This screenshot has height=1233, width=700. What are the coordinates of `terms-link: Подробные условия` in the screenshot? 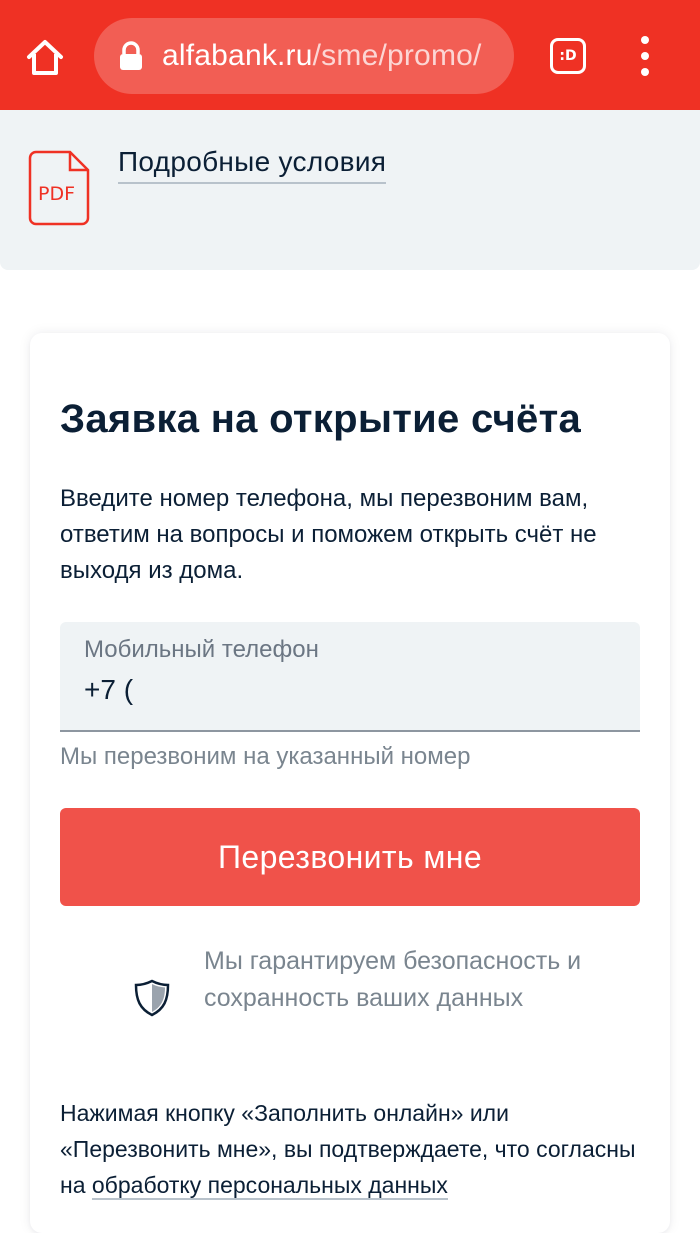 It's located at (252, 165).